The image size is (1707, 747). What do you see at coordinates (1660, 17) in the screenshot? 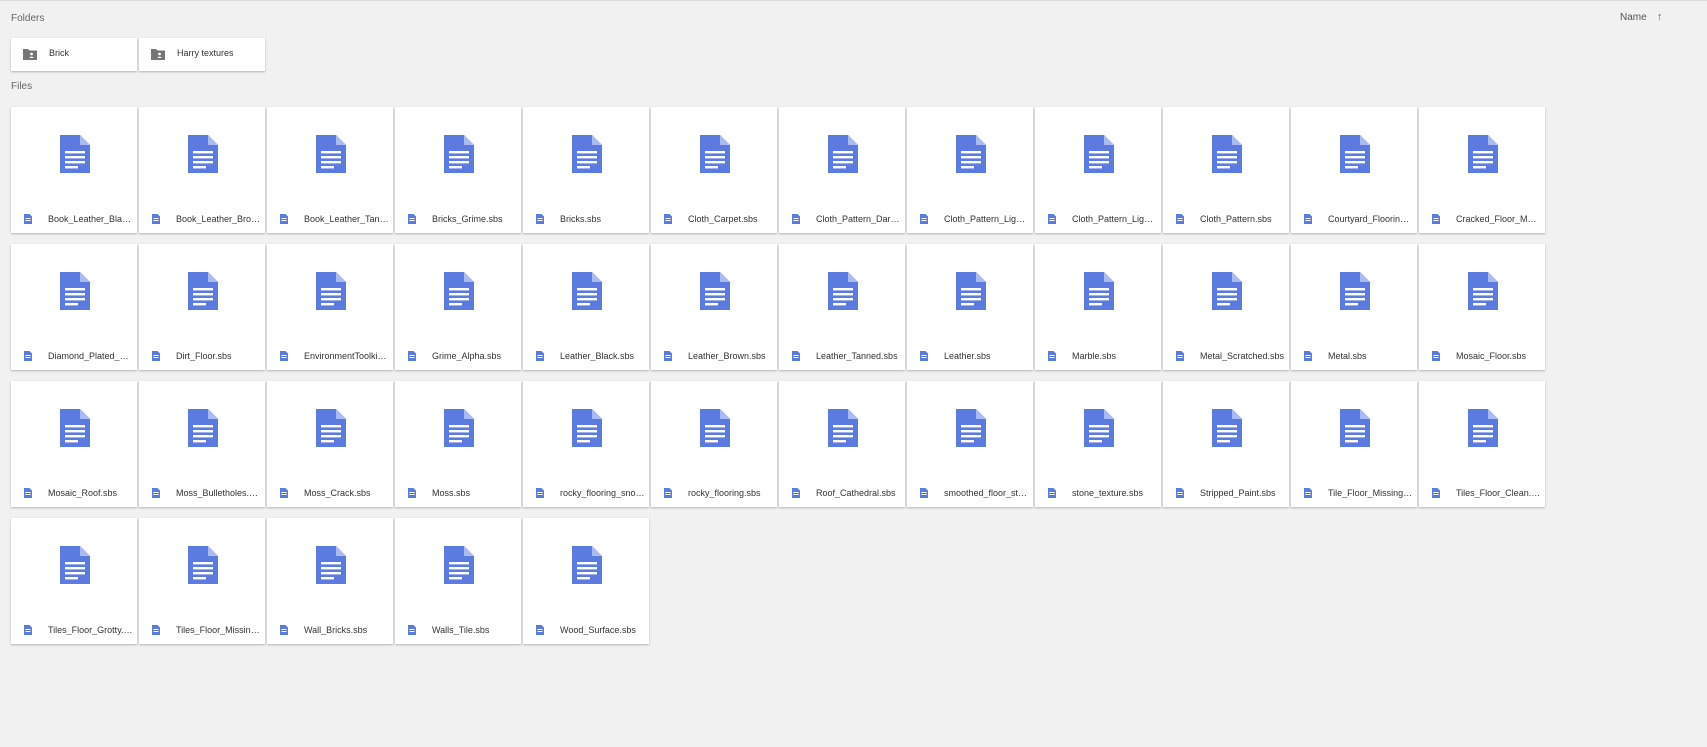
I see `arrow-up-icon: ↑` at bounding box center [1660, 17].